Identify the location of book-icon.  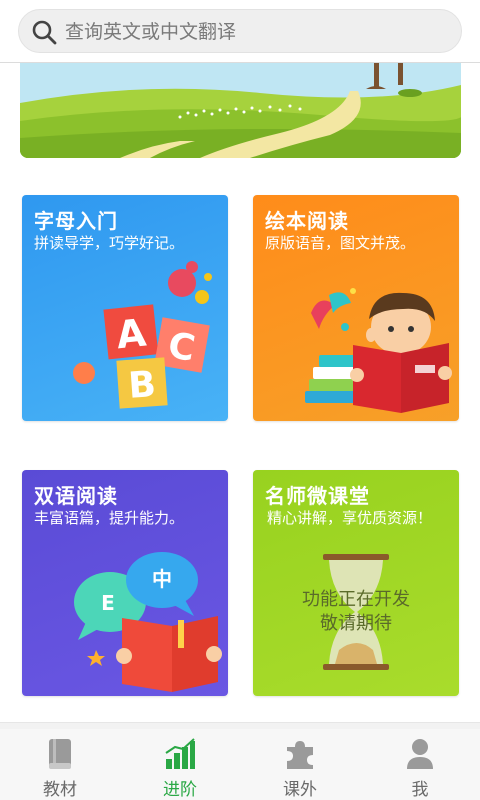
(60, 754).